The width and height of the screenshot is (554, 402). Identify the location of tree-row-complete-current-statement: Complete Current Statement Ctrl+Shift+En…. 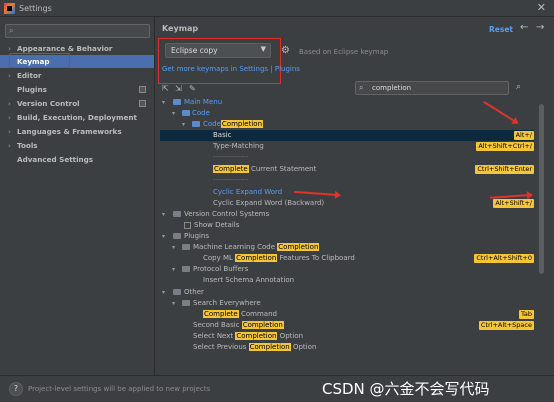
(347, 169).